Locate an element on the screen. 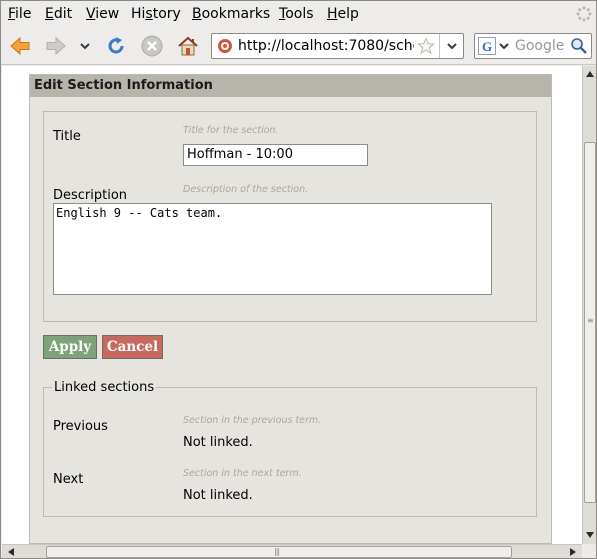  scroll-up-button is located at coordinates (590, 74).